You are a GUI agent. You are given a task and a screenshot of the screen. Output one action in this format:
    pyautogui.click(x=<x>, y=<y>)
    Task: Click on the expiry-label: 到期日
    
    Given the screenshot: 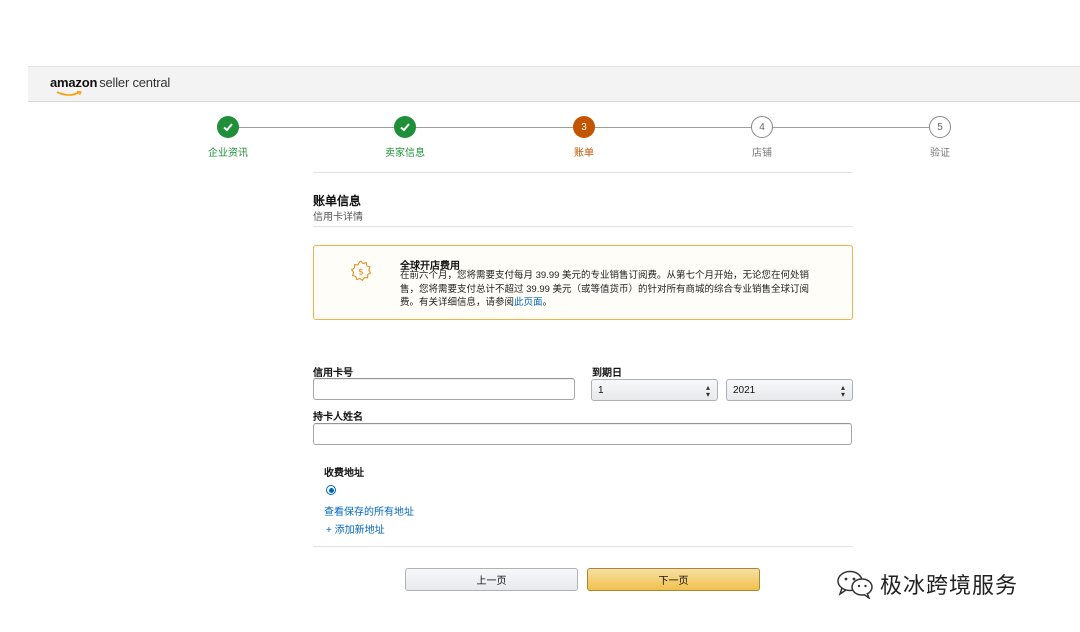 What is the action you would take?
    pyautogui.click(x=607, y=373)
    